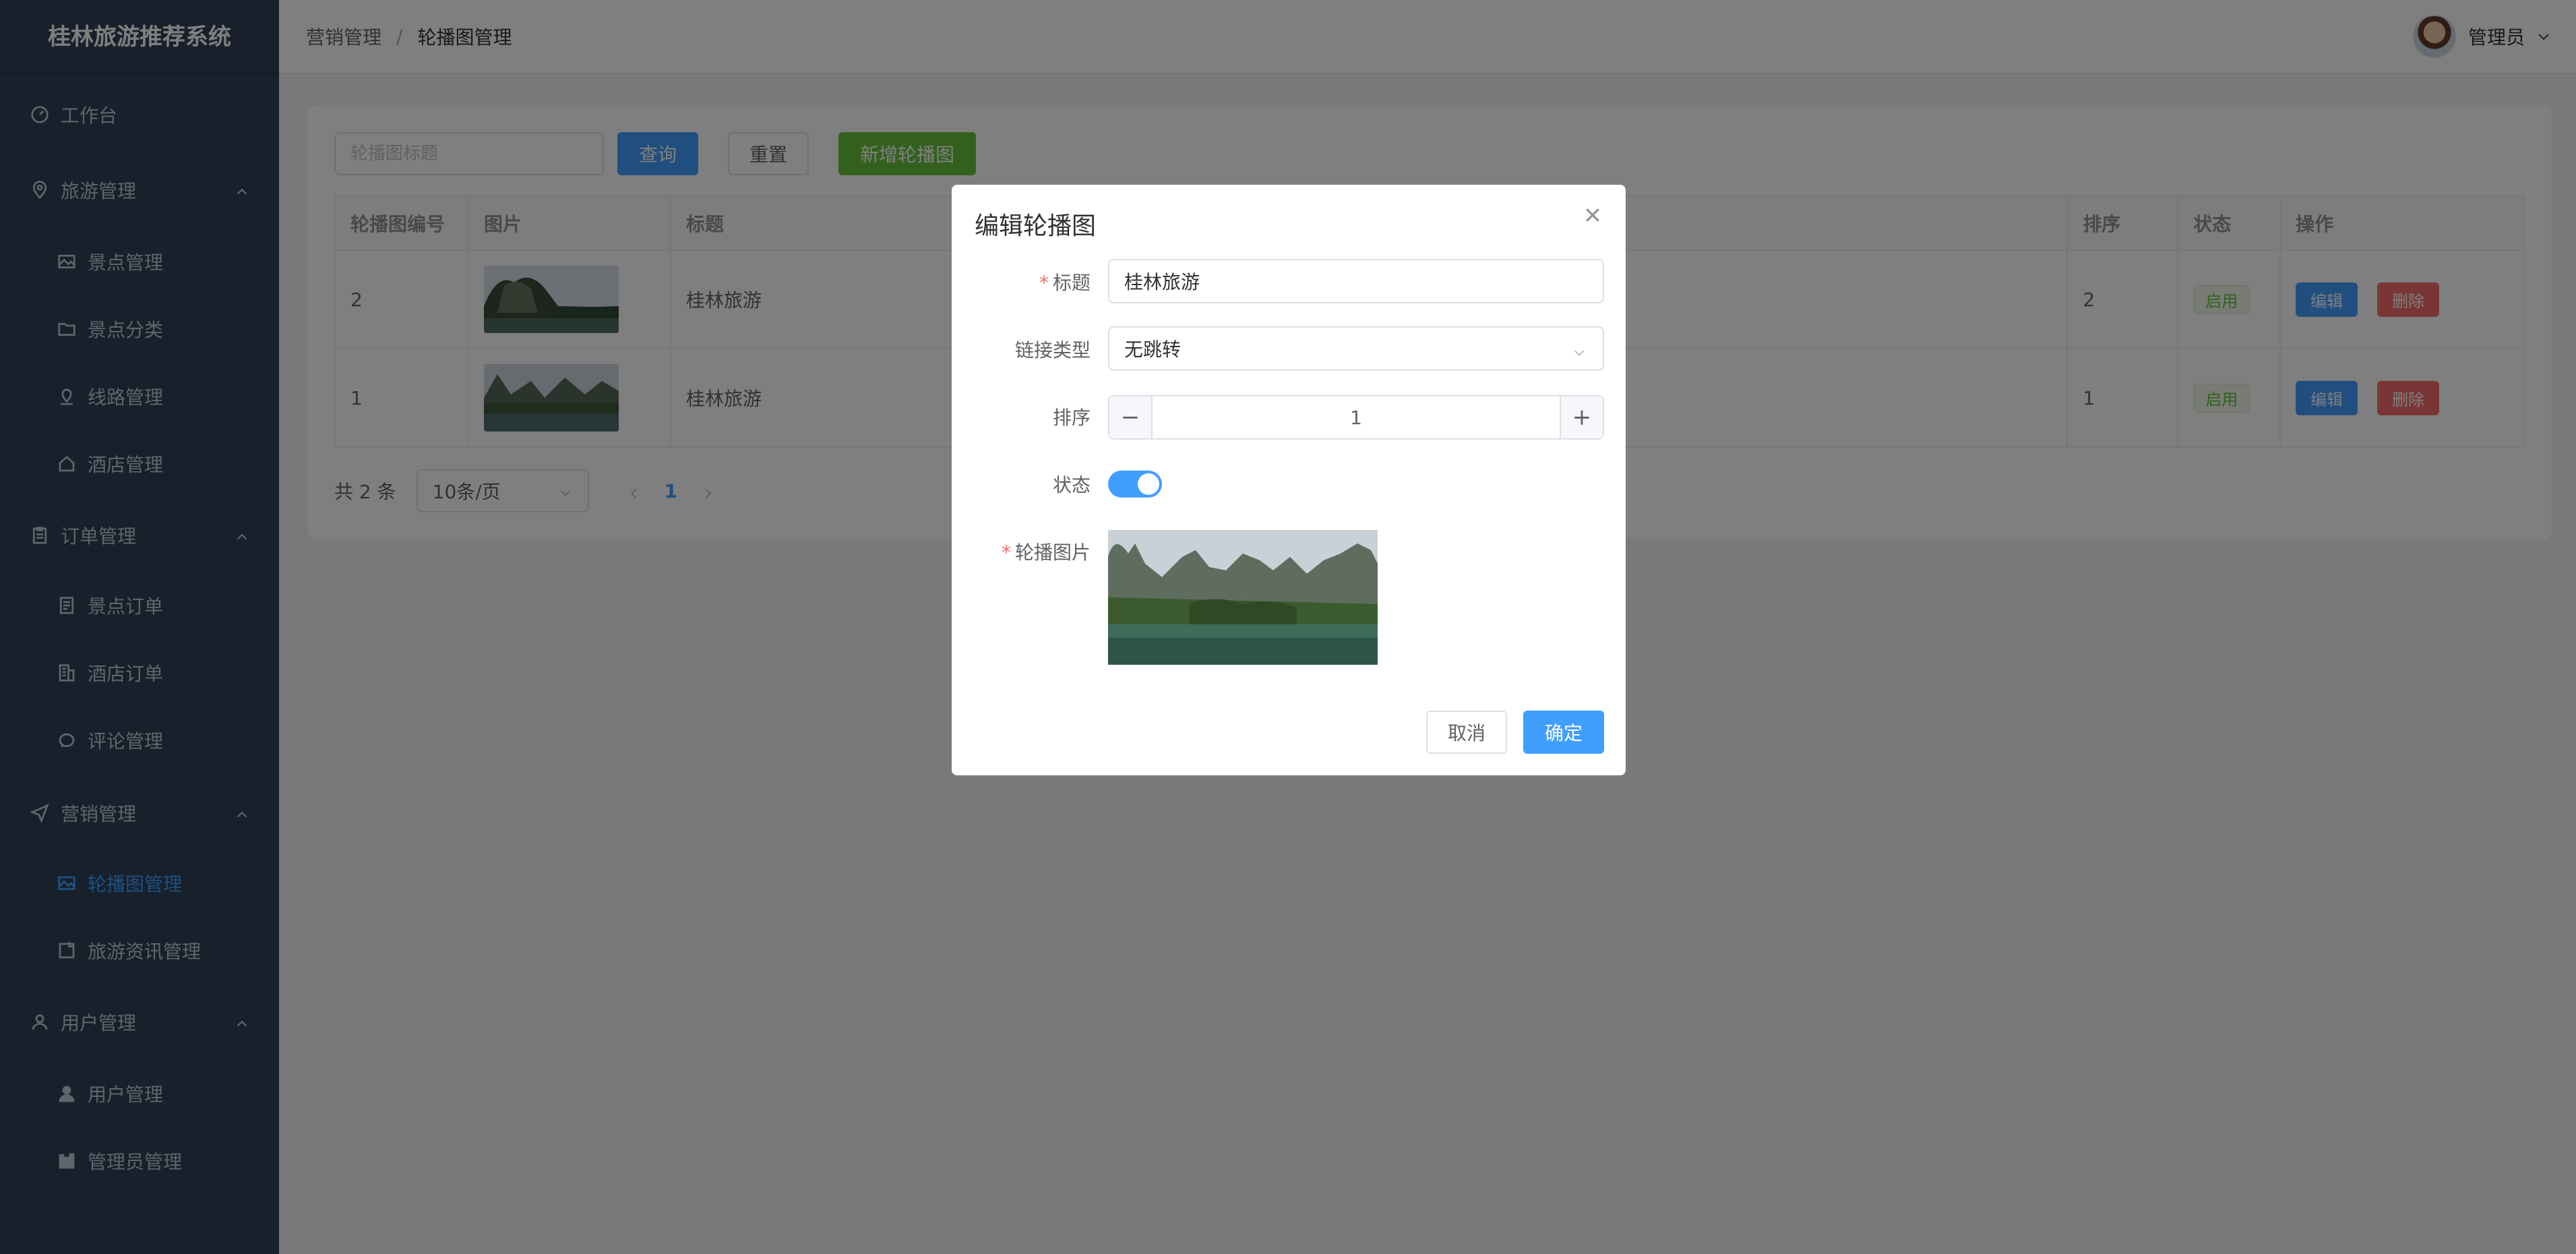  What do you see at coordinates (1153, 349) in the screenshot?
I see `link-type-value: 无跳转` at bounding box center [1153, 349].